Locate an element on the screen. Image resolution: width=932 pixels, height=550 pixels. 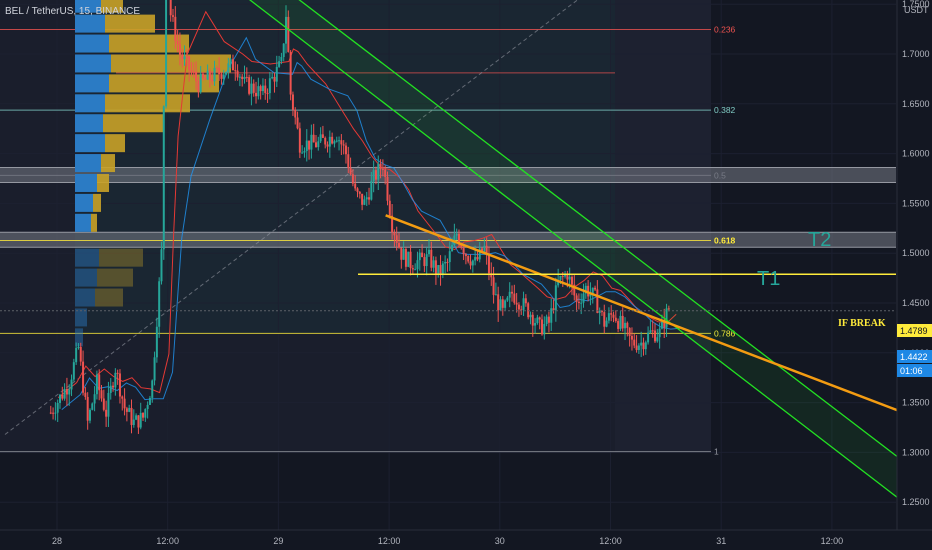
svg-text: 1.4789 is located at coordinates (914, 331).